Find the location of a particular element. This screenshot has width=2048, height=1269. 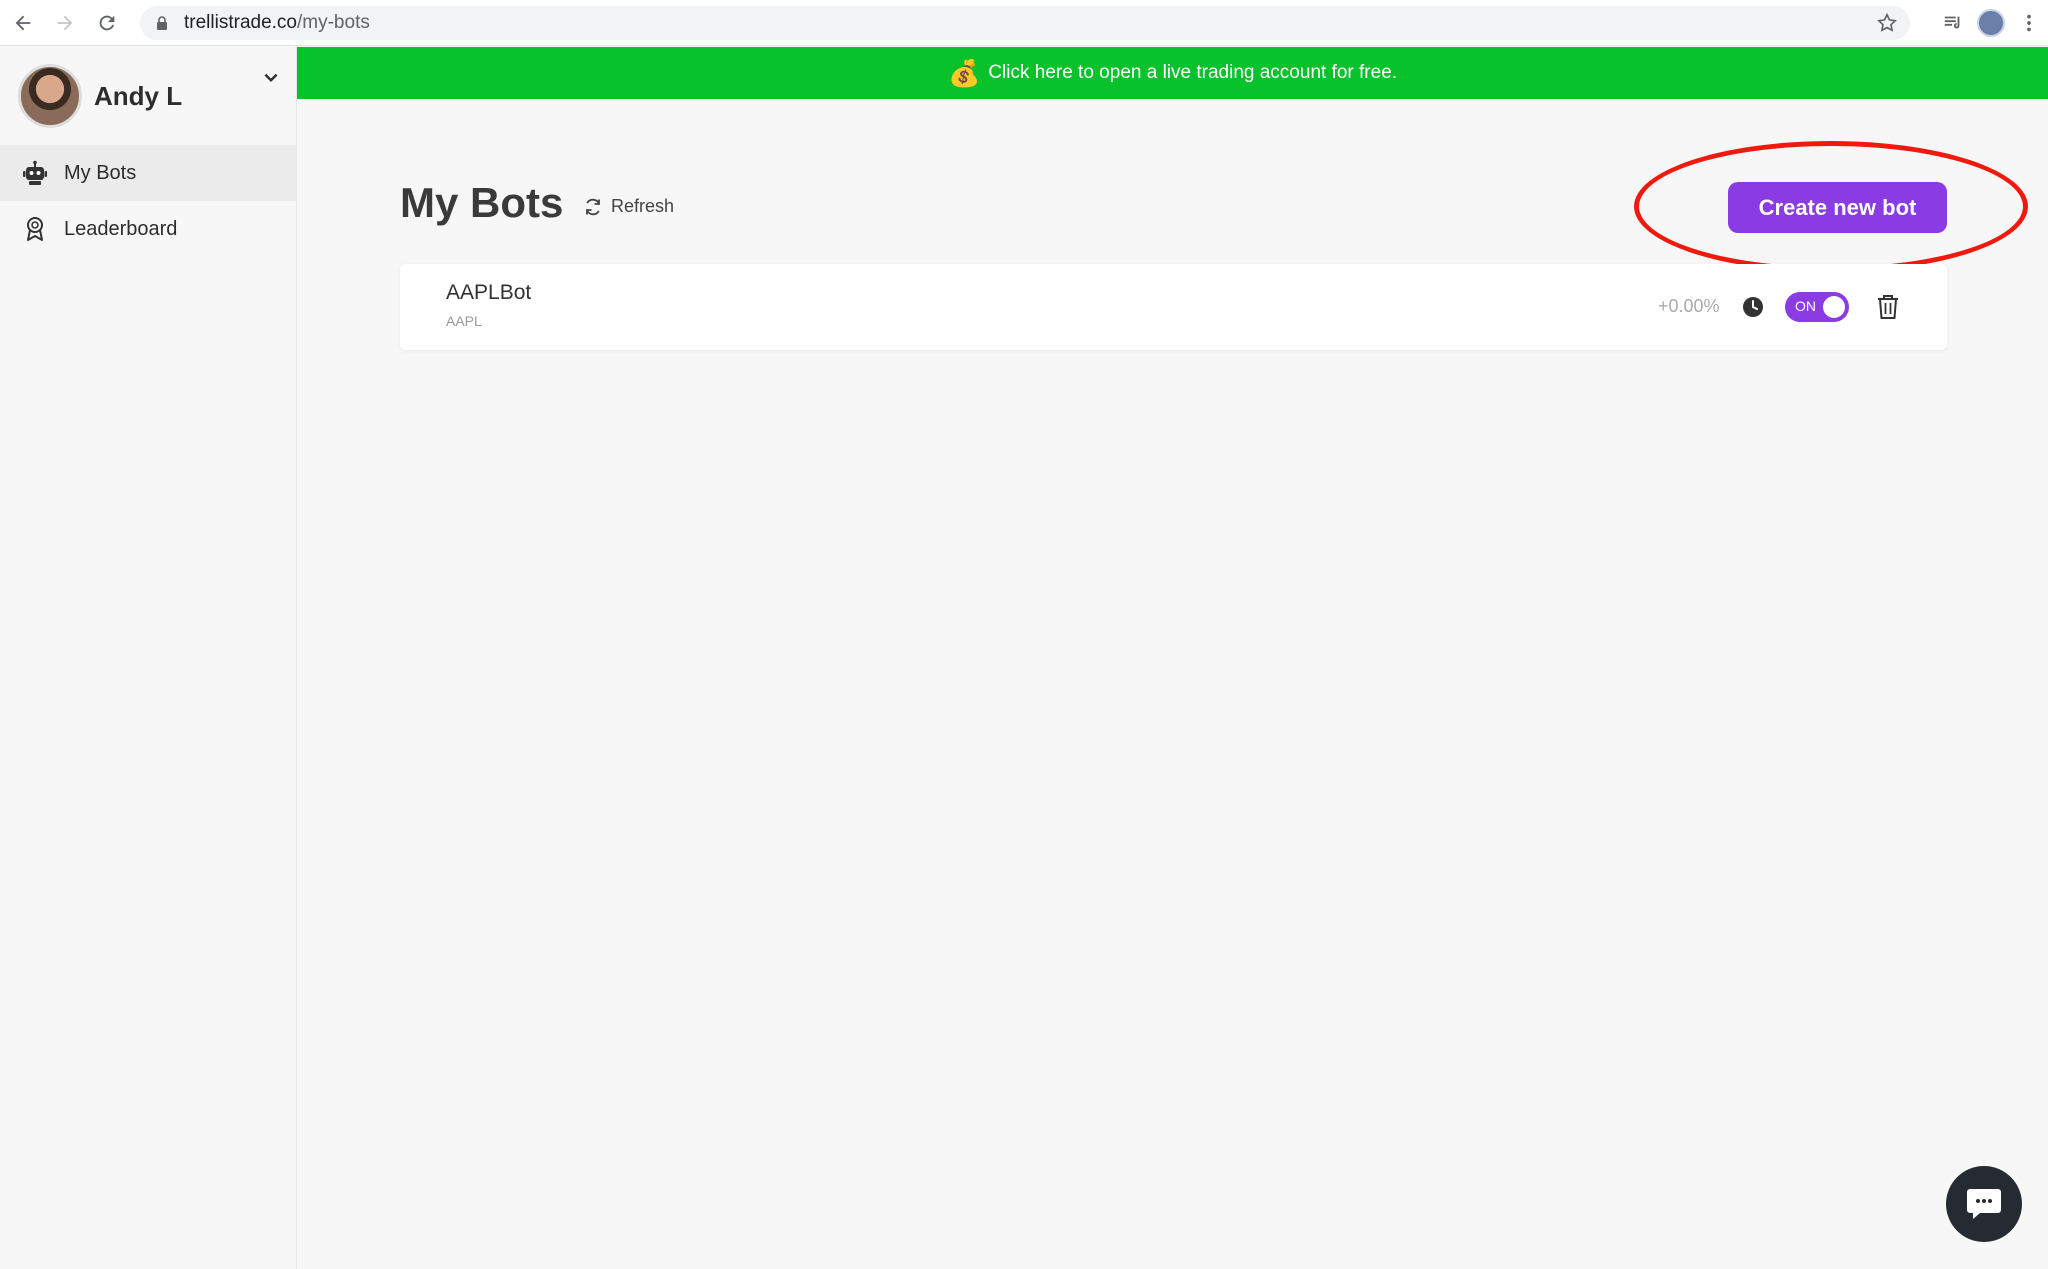

sidebar-item-label: My Bots is located at coordinates (100, 172).